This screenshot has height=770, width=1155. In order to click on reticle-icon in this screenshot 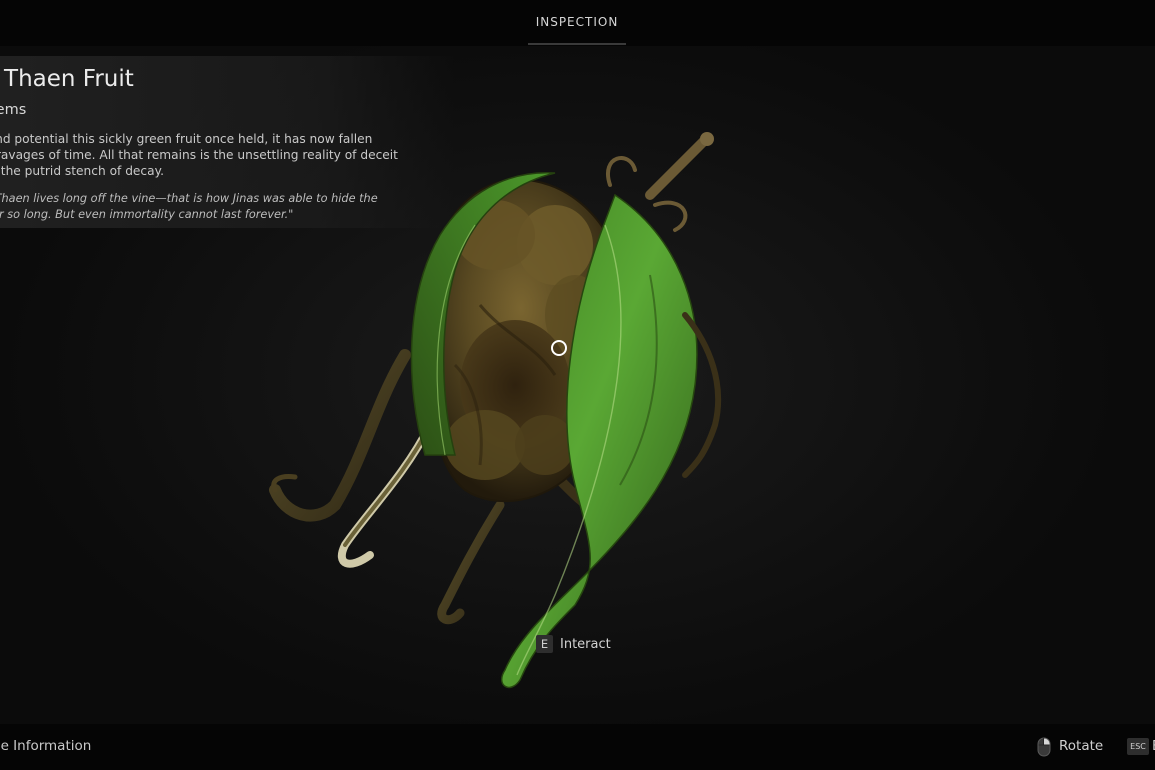, I will do `click(559, 348)`.